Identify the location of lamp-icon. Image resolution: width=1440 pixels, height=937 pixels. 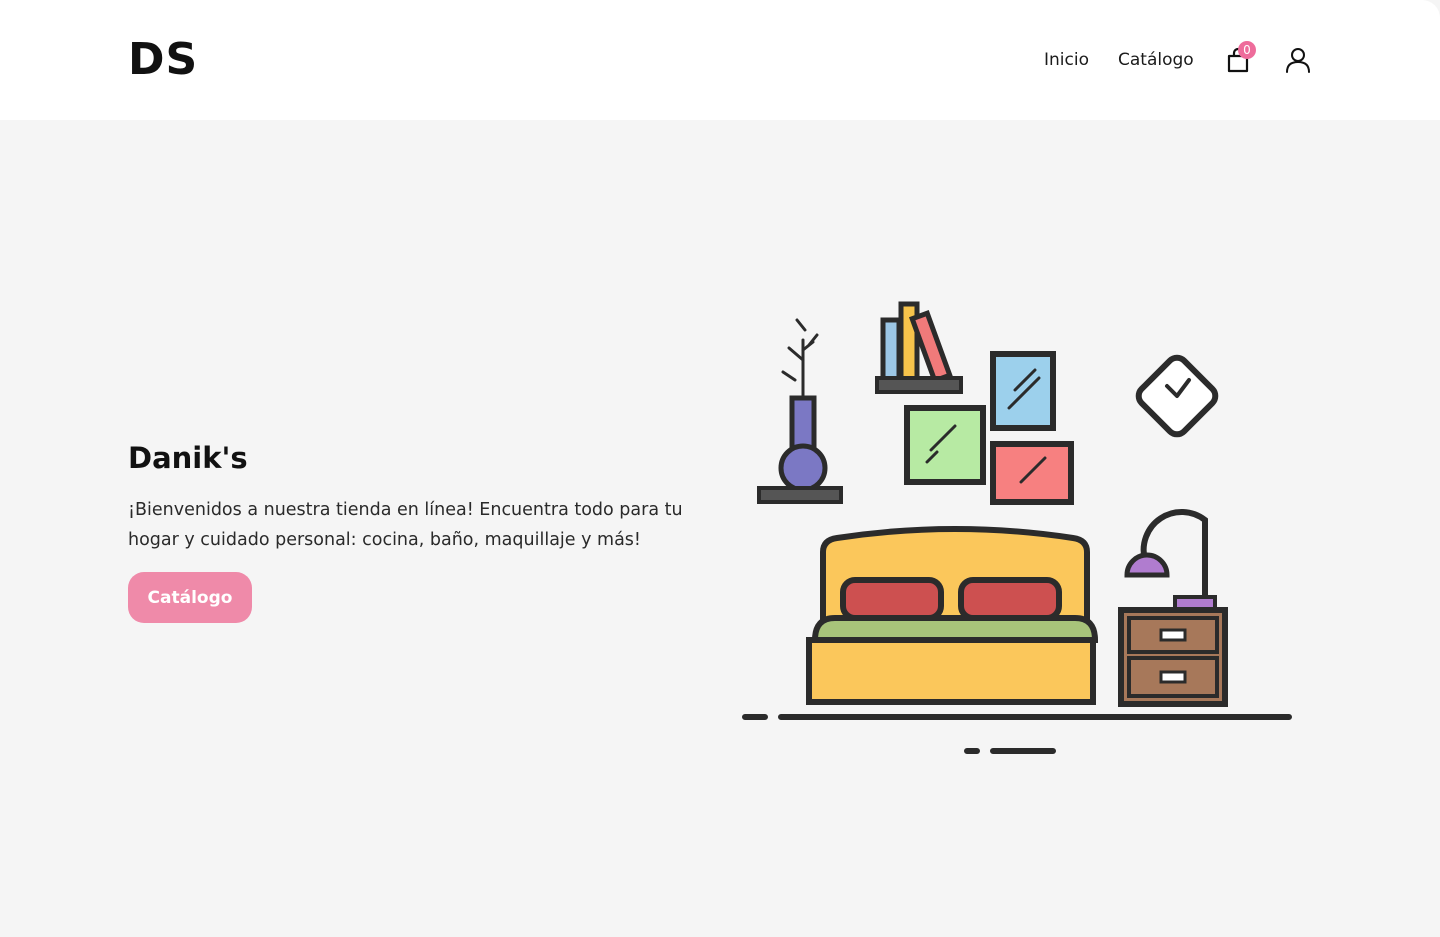
(1170, 559).